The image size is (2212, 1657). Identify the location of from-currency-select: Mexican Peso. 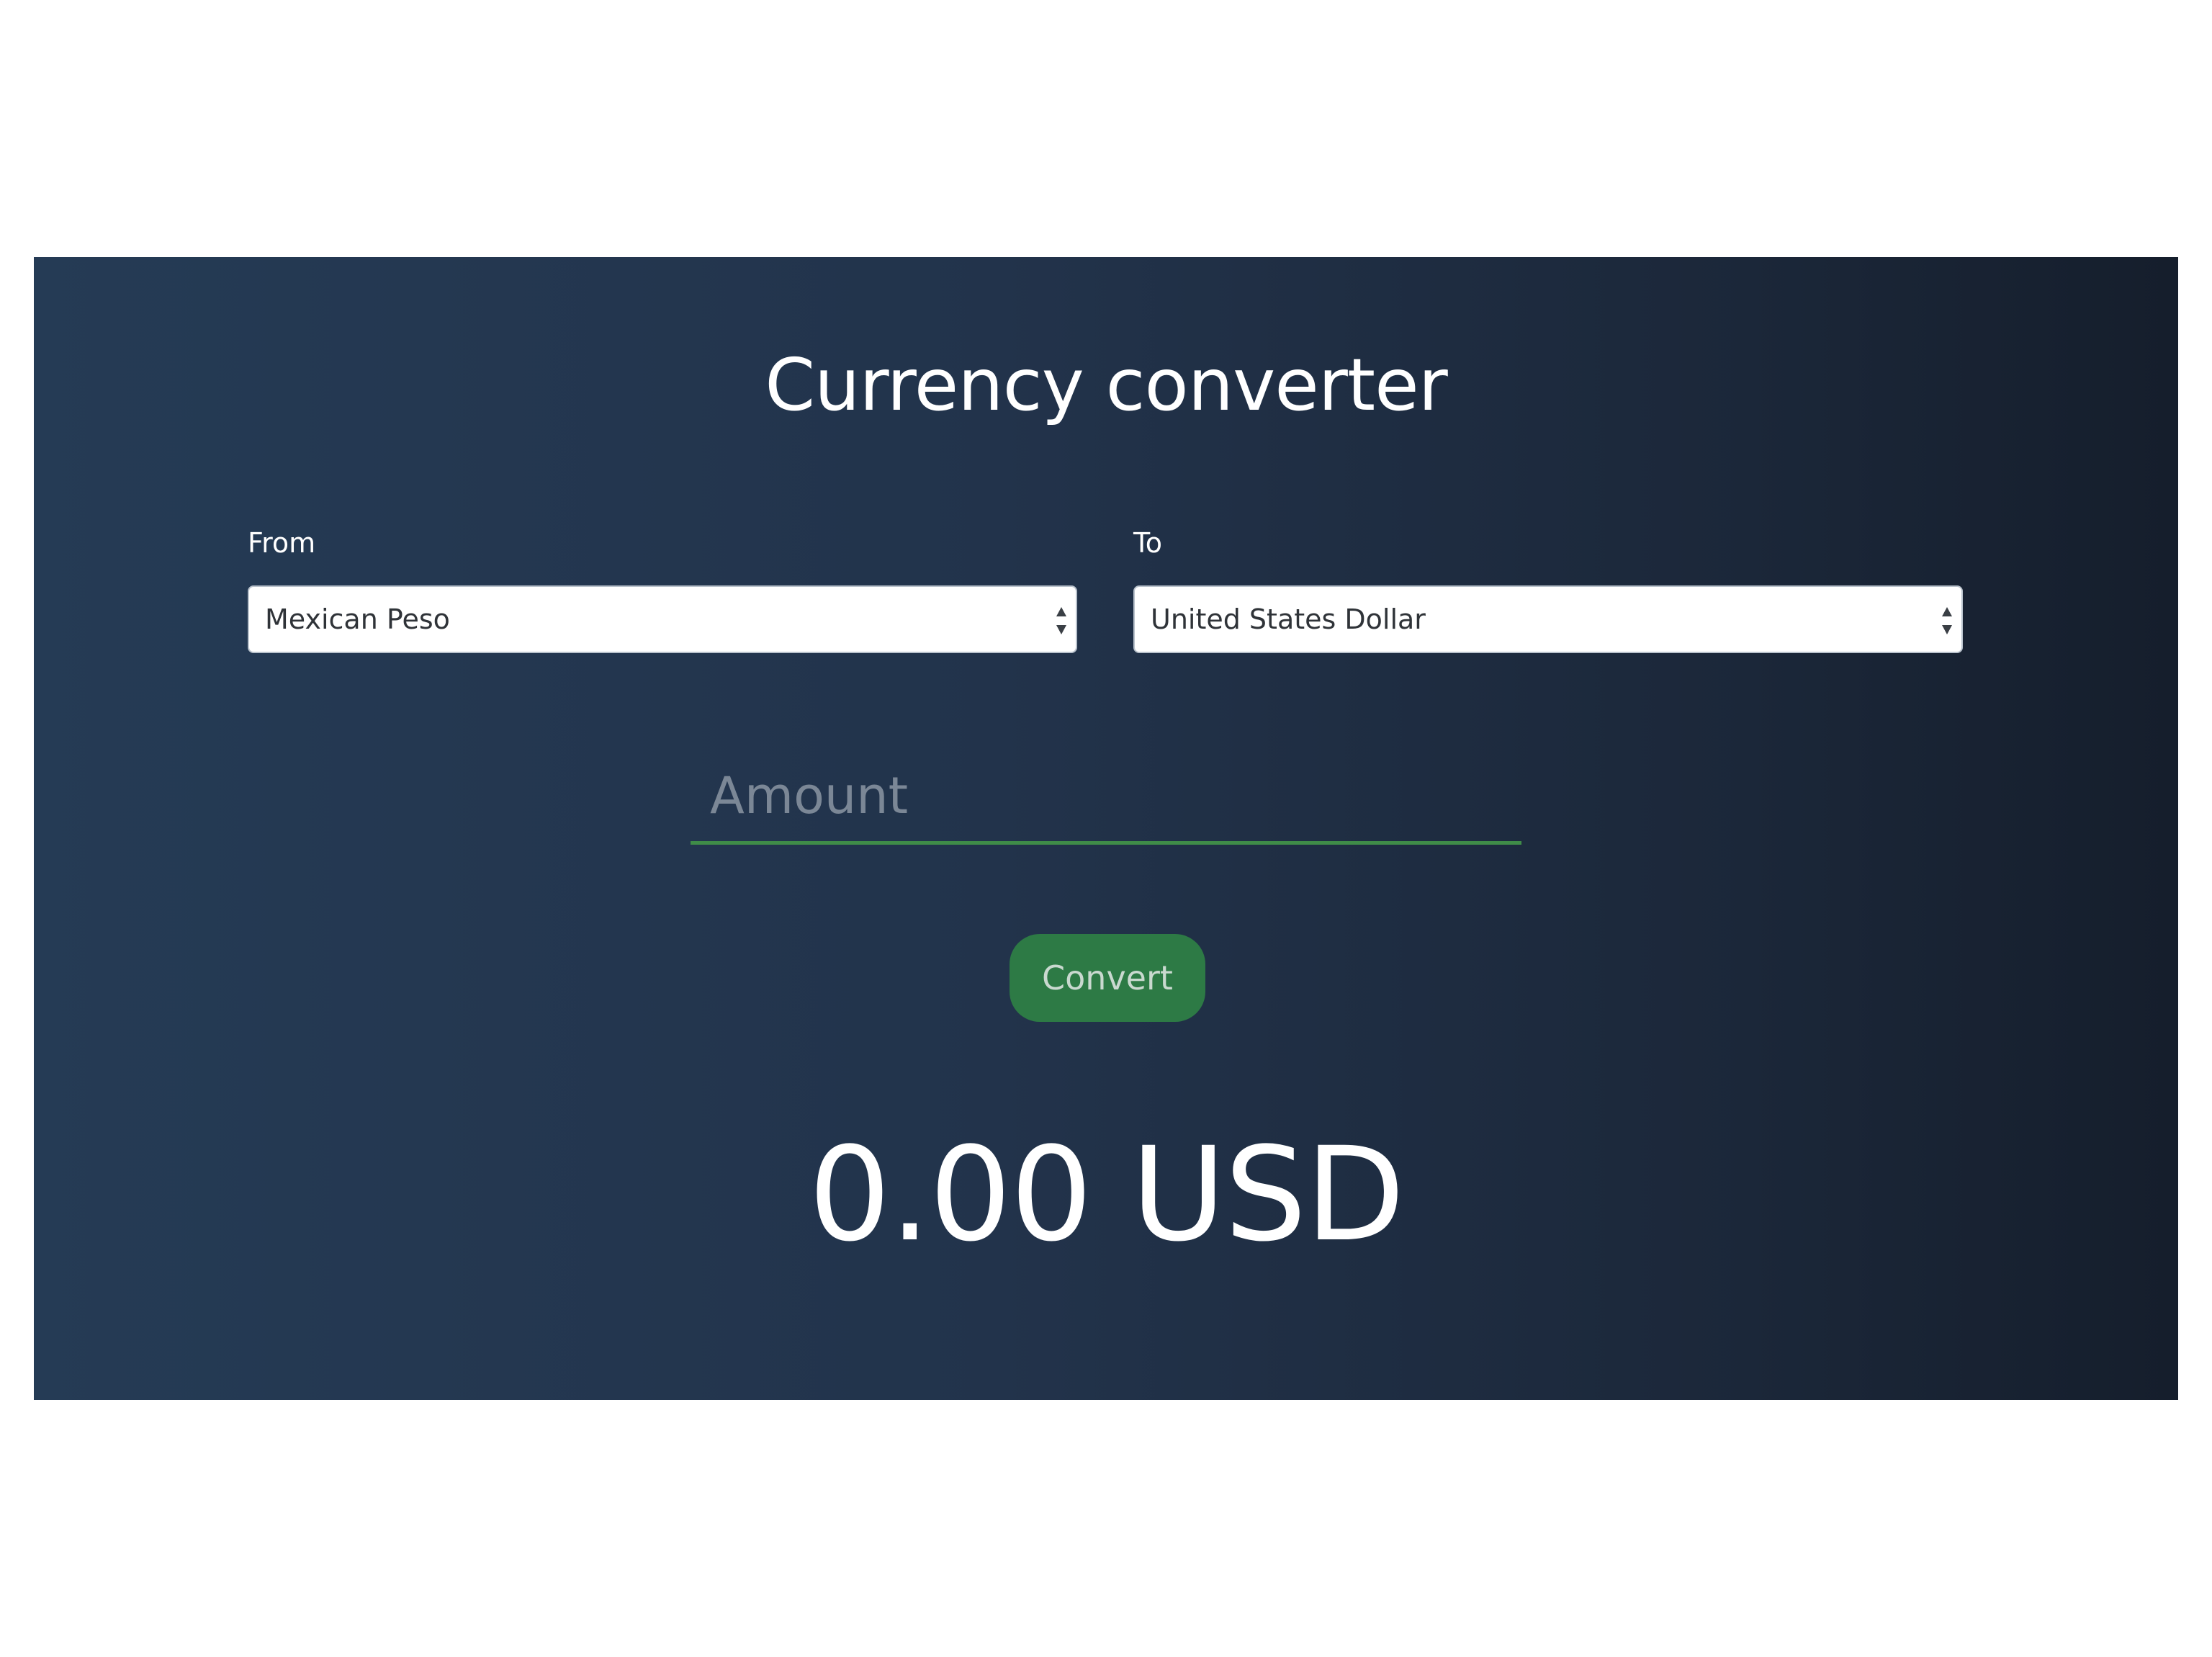
(662, 619).